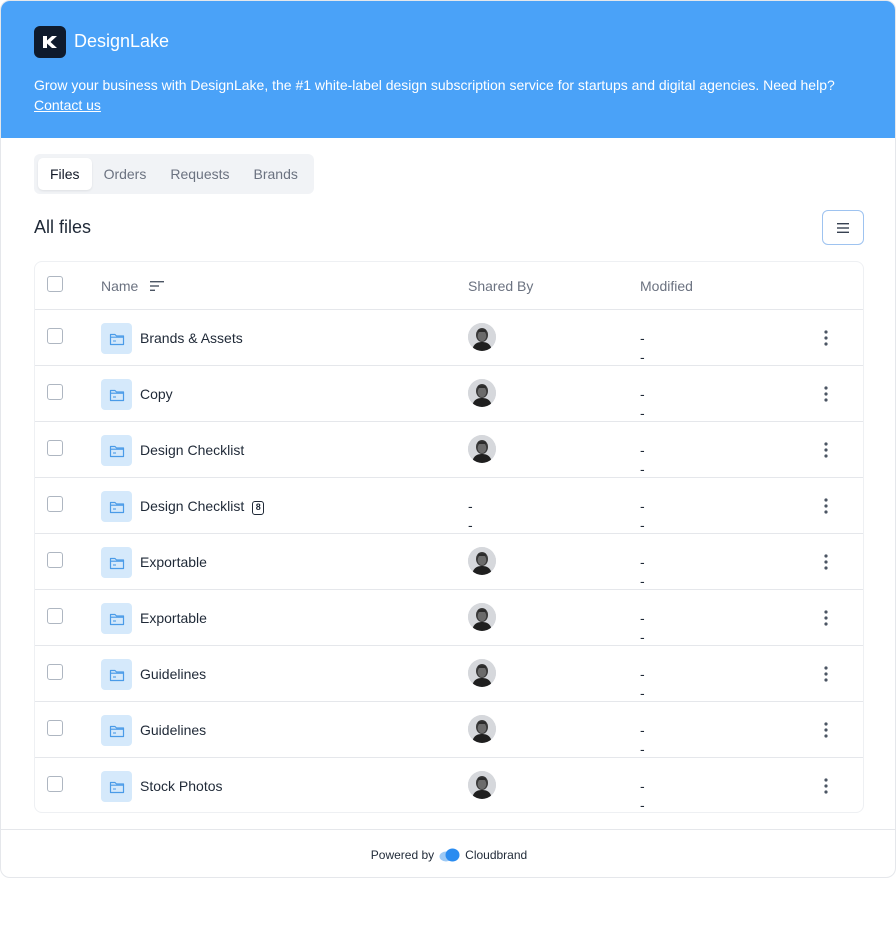 The height and width of the screenshot is (926, 896). Describe the element at coordinates (470, 506) in the screenshot. I see `shared-by-empty: -` at that location.